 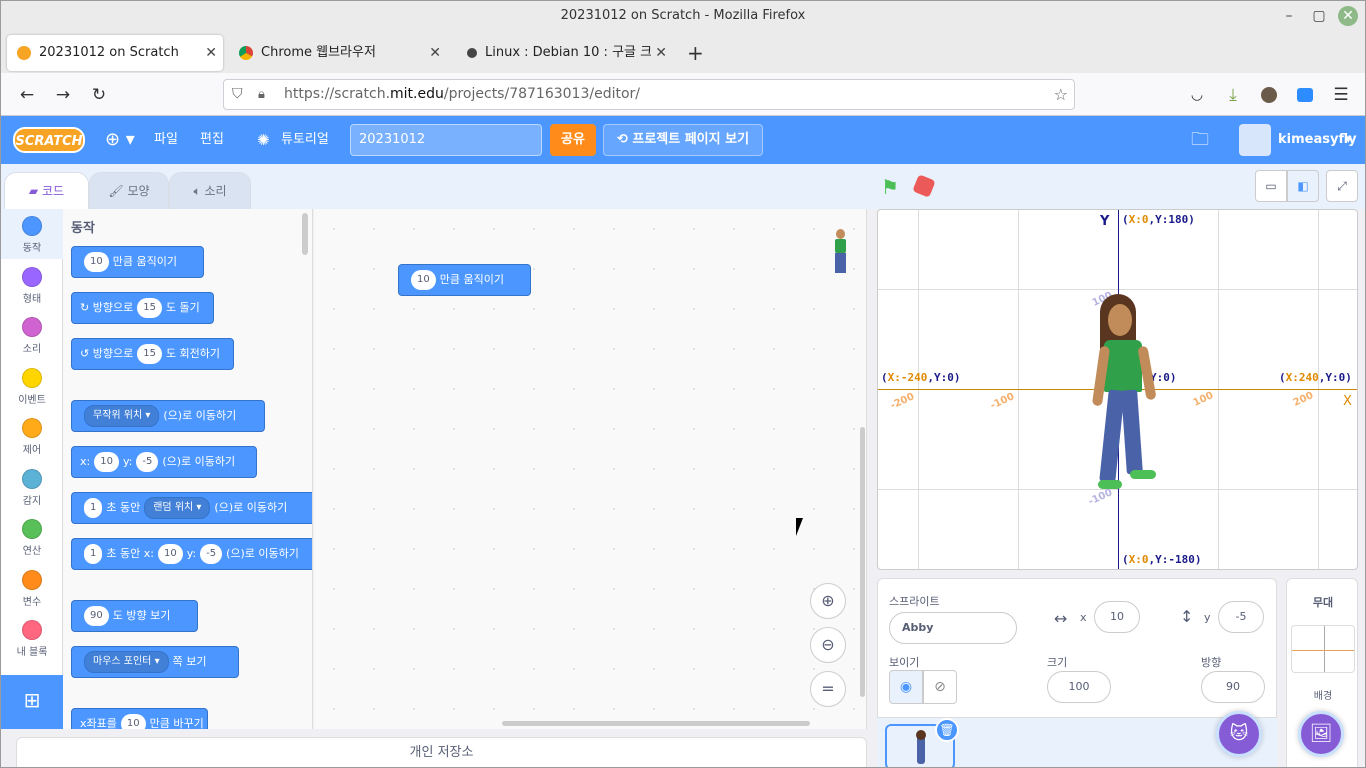 I want to click on browser-tab-debian: Linux : Debian 10 : 구글 크롬 ✕, so click(x=563, y=53).